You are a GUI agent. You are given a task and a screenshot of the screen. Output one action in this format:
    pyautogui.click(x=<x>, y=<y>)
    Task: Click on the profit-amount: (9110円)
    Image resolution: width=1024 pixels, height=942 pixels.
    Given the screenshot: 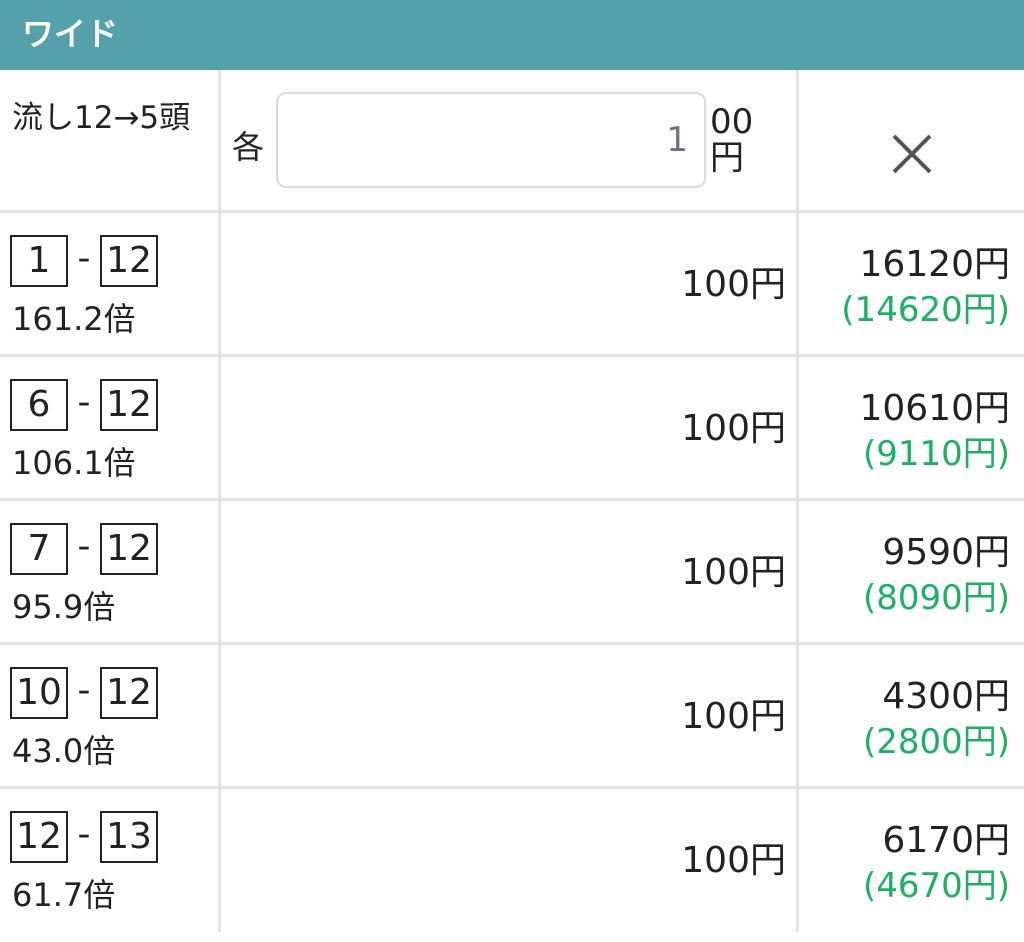 What is the action you would take?
    pyautogui.click(x=936, y=454)
    